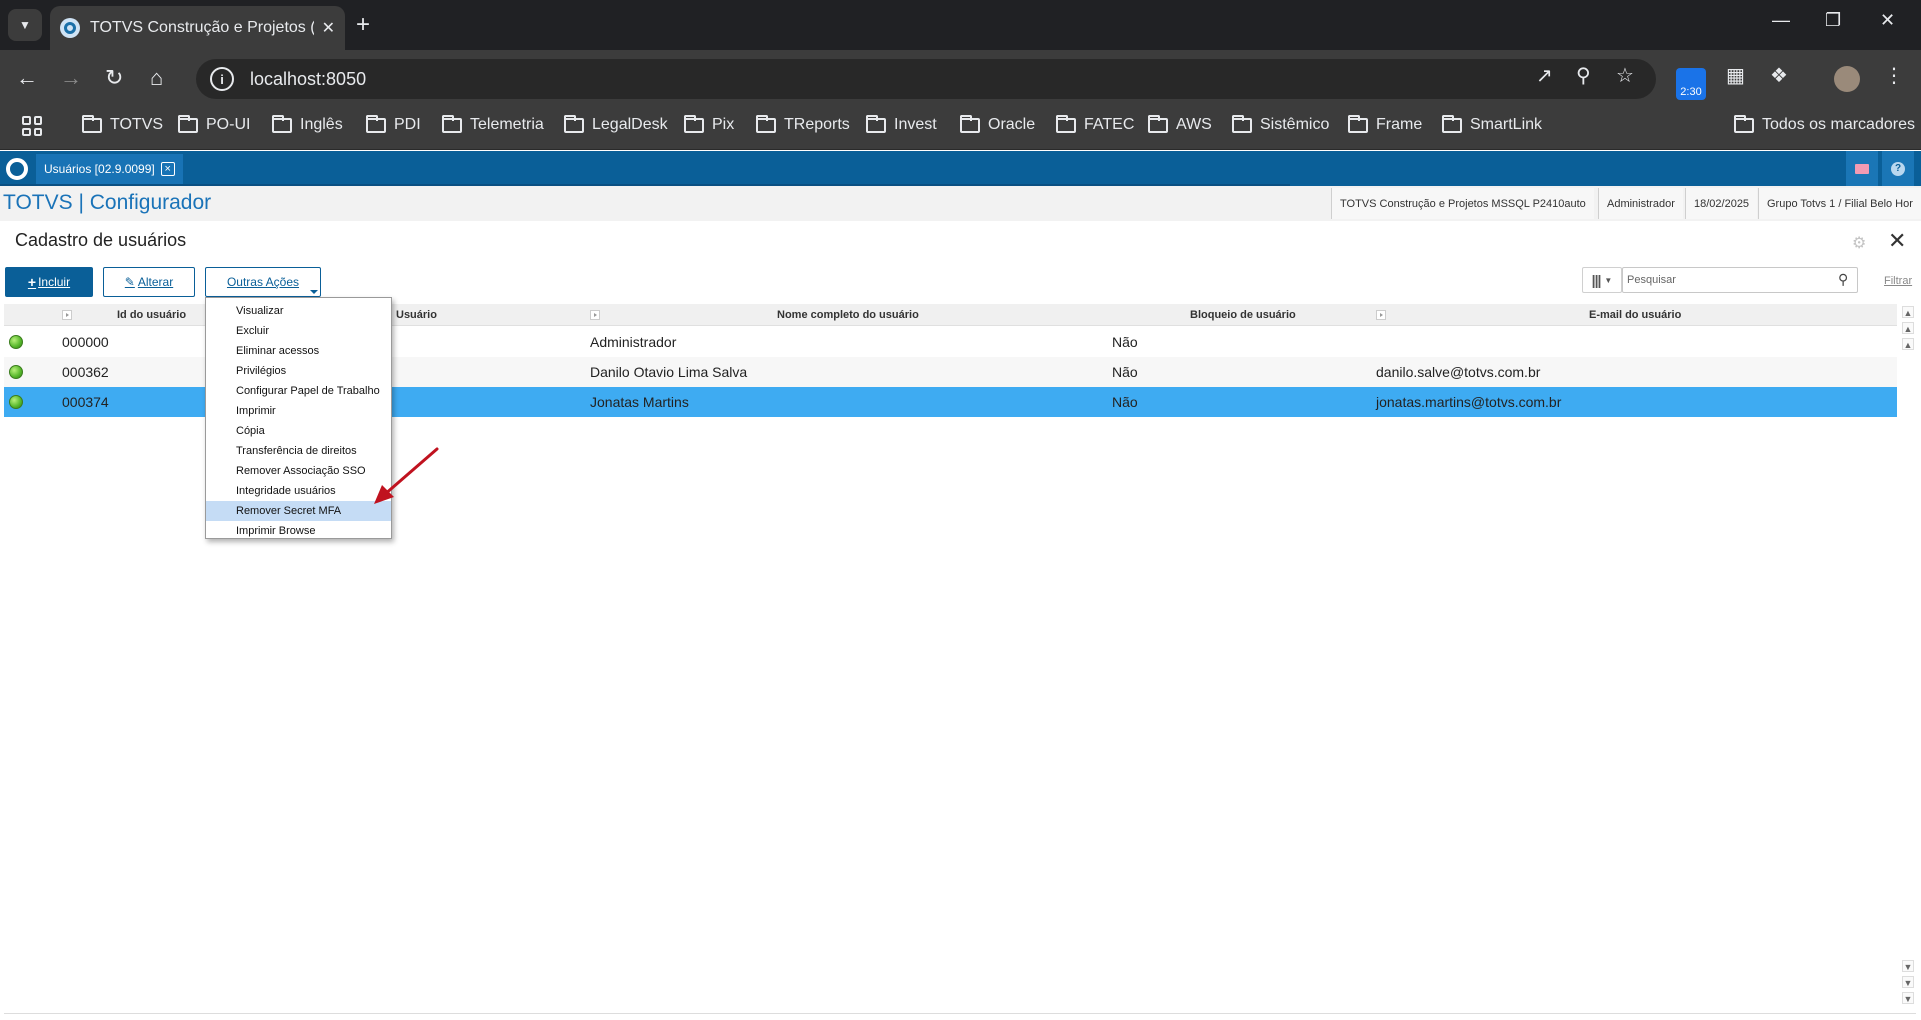  I want to click on chevron-down-icon: ▼, so click(1608, 280).